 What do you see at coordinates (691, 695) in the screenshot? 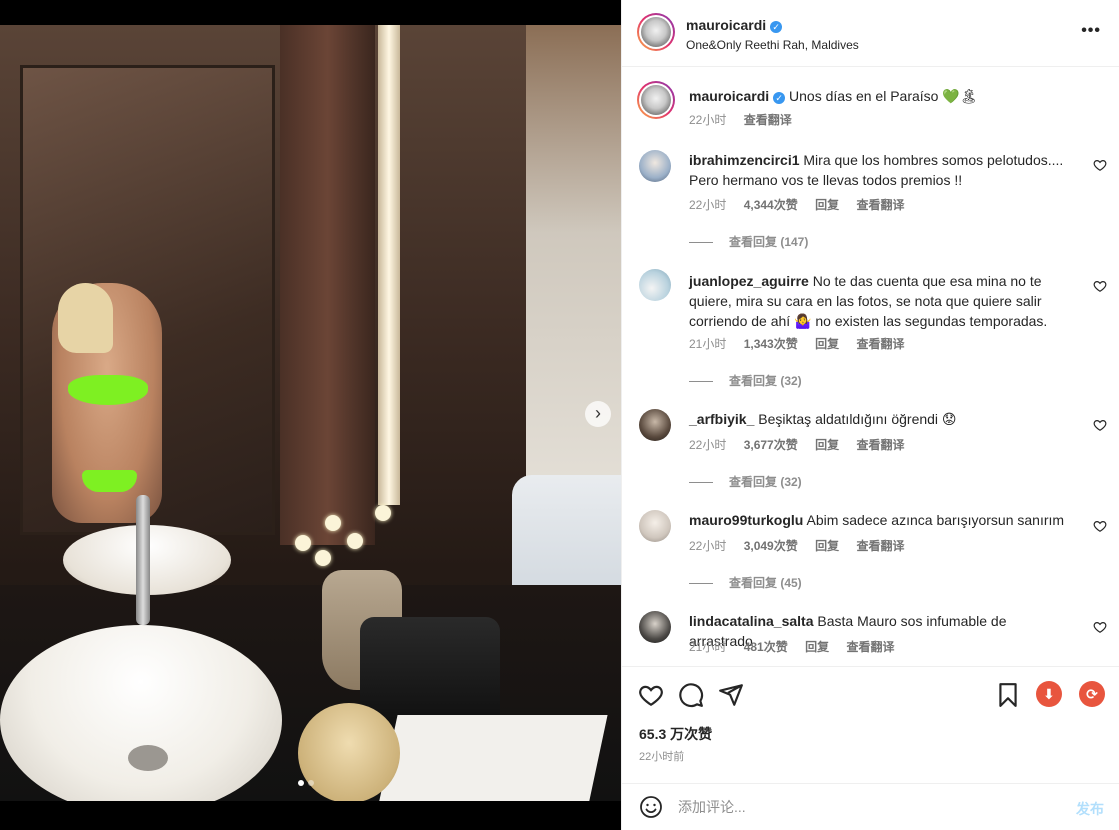
I see `comment-bubble-icon` at bounding box center [691, 695].